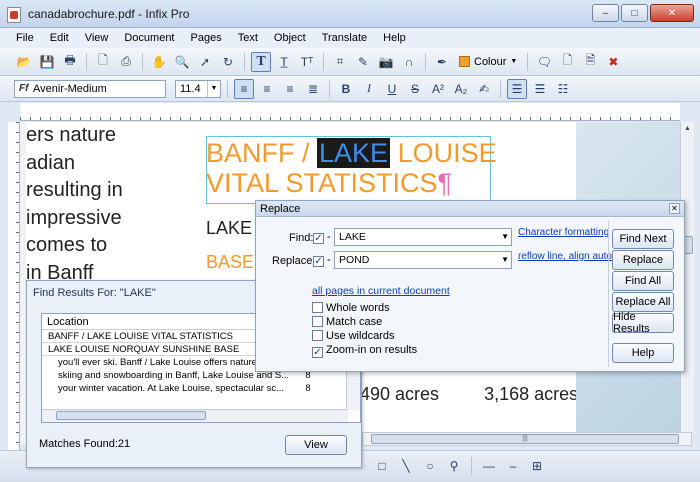  What do you see at coordinates (340, 62) in the screenshot?
I see `crop-icon: ⌗` at bounding box center [340, 62].